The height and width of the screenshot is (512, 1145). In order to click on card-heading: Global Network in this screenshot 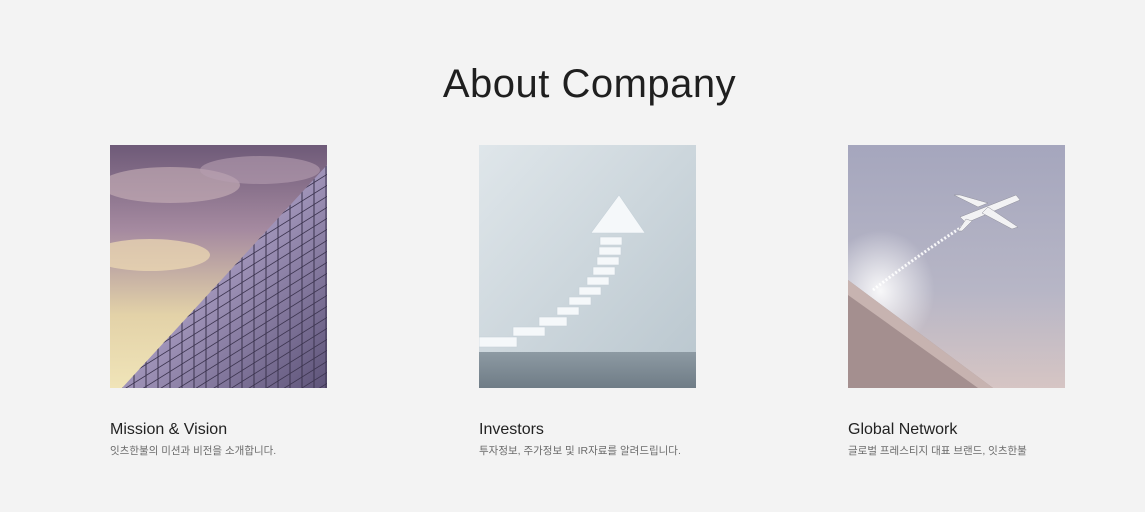, I will do `click(903, 429)`.